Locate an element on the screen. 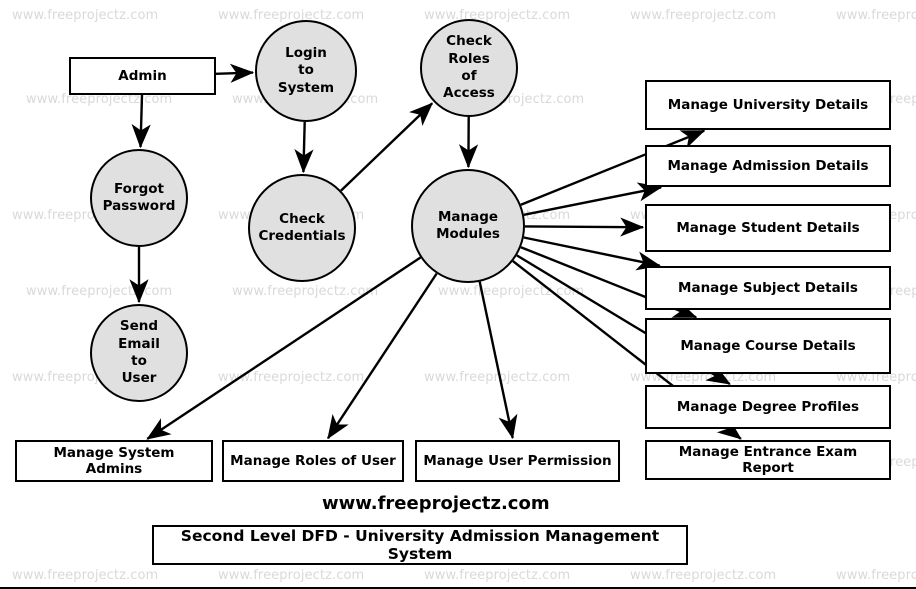 The image size is (916, 589). process-label-line: Password is located at coordinates (139, 206).